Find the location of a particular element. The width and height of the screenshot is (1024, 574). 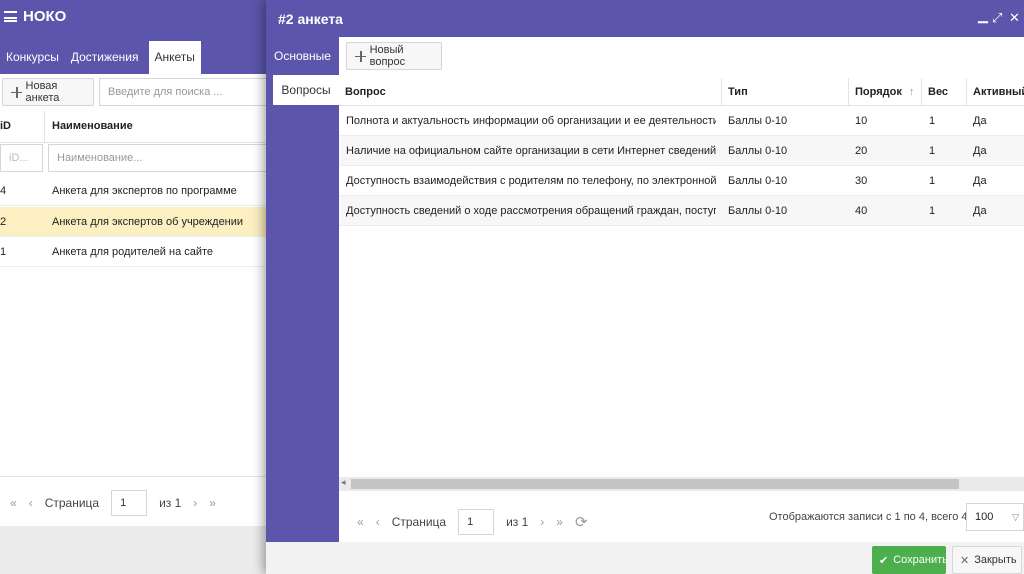

modal-header: #2 анкета ▁ ⤢ ✕ is located at coordinates (645, 18).